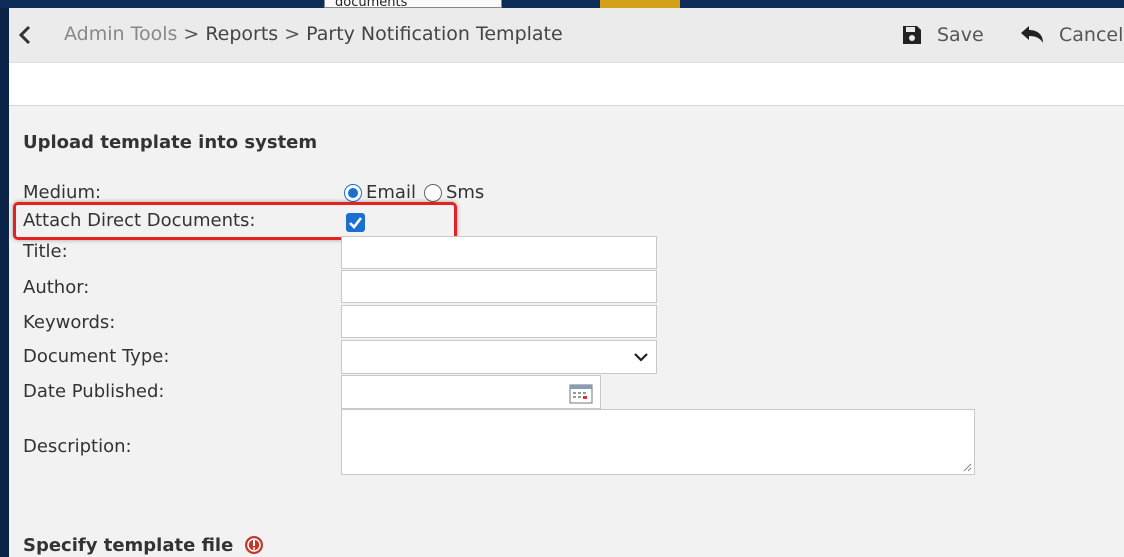 This screenshot has width=1124, height=557. I want to click on cancel-label: Cancel, so click(1091, 35).